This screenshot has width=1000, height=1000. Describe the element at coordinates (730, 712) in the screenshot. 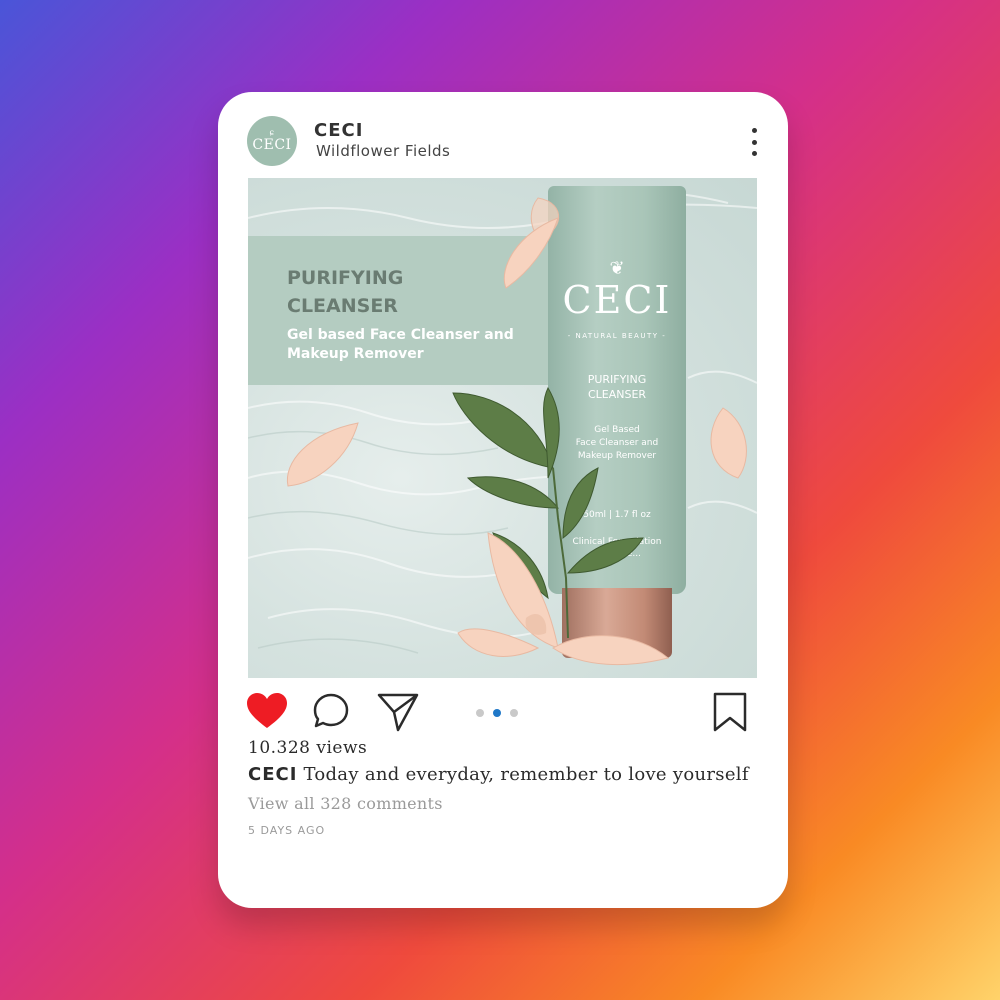

I see `bookmark-icon` at that location.